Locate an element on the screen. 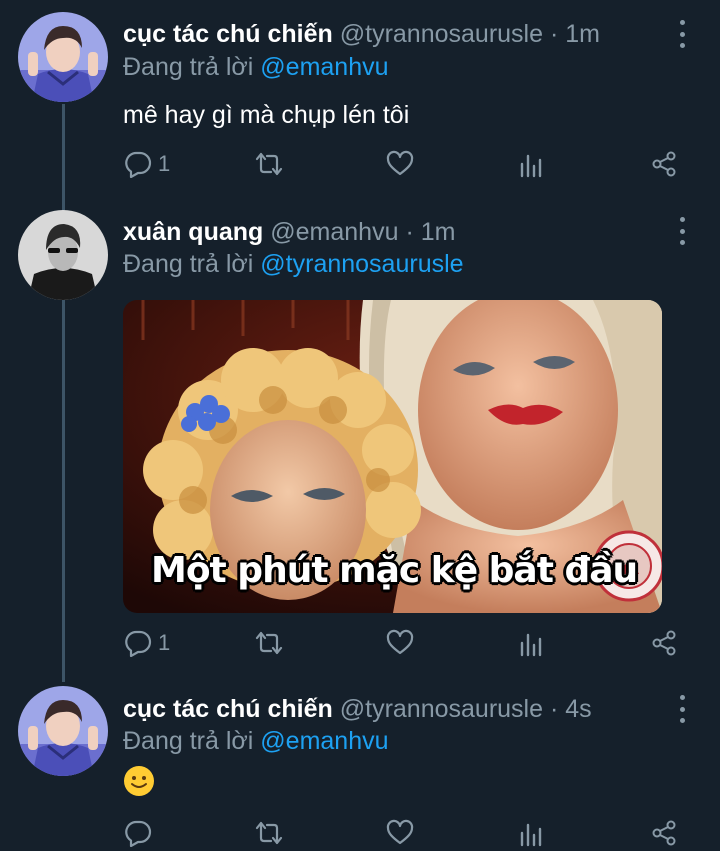 Image resolution: width=720 pixels, height=851 pixels. tweet-text: mê hay gì mà chụp lén tôi is located at coordinates (266, 115).